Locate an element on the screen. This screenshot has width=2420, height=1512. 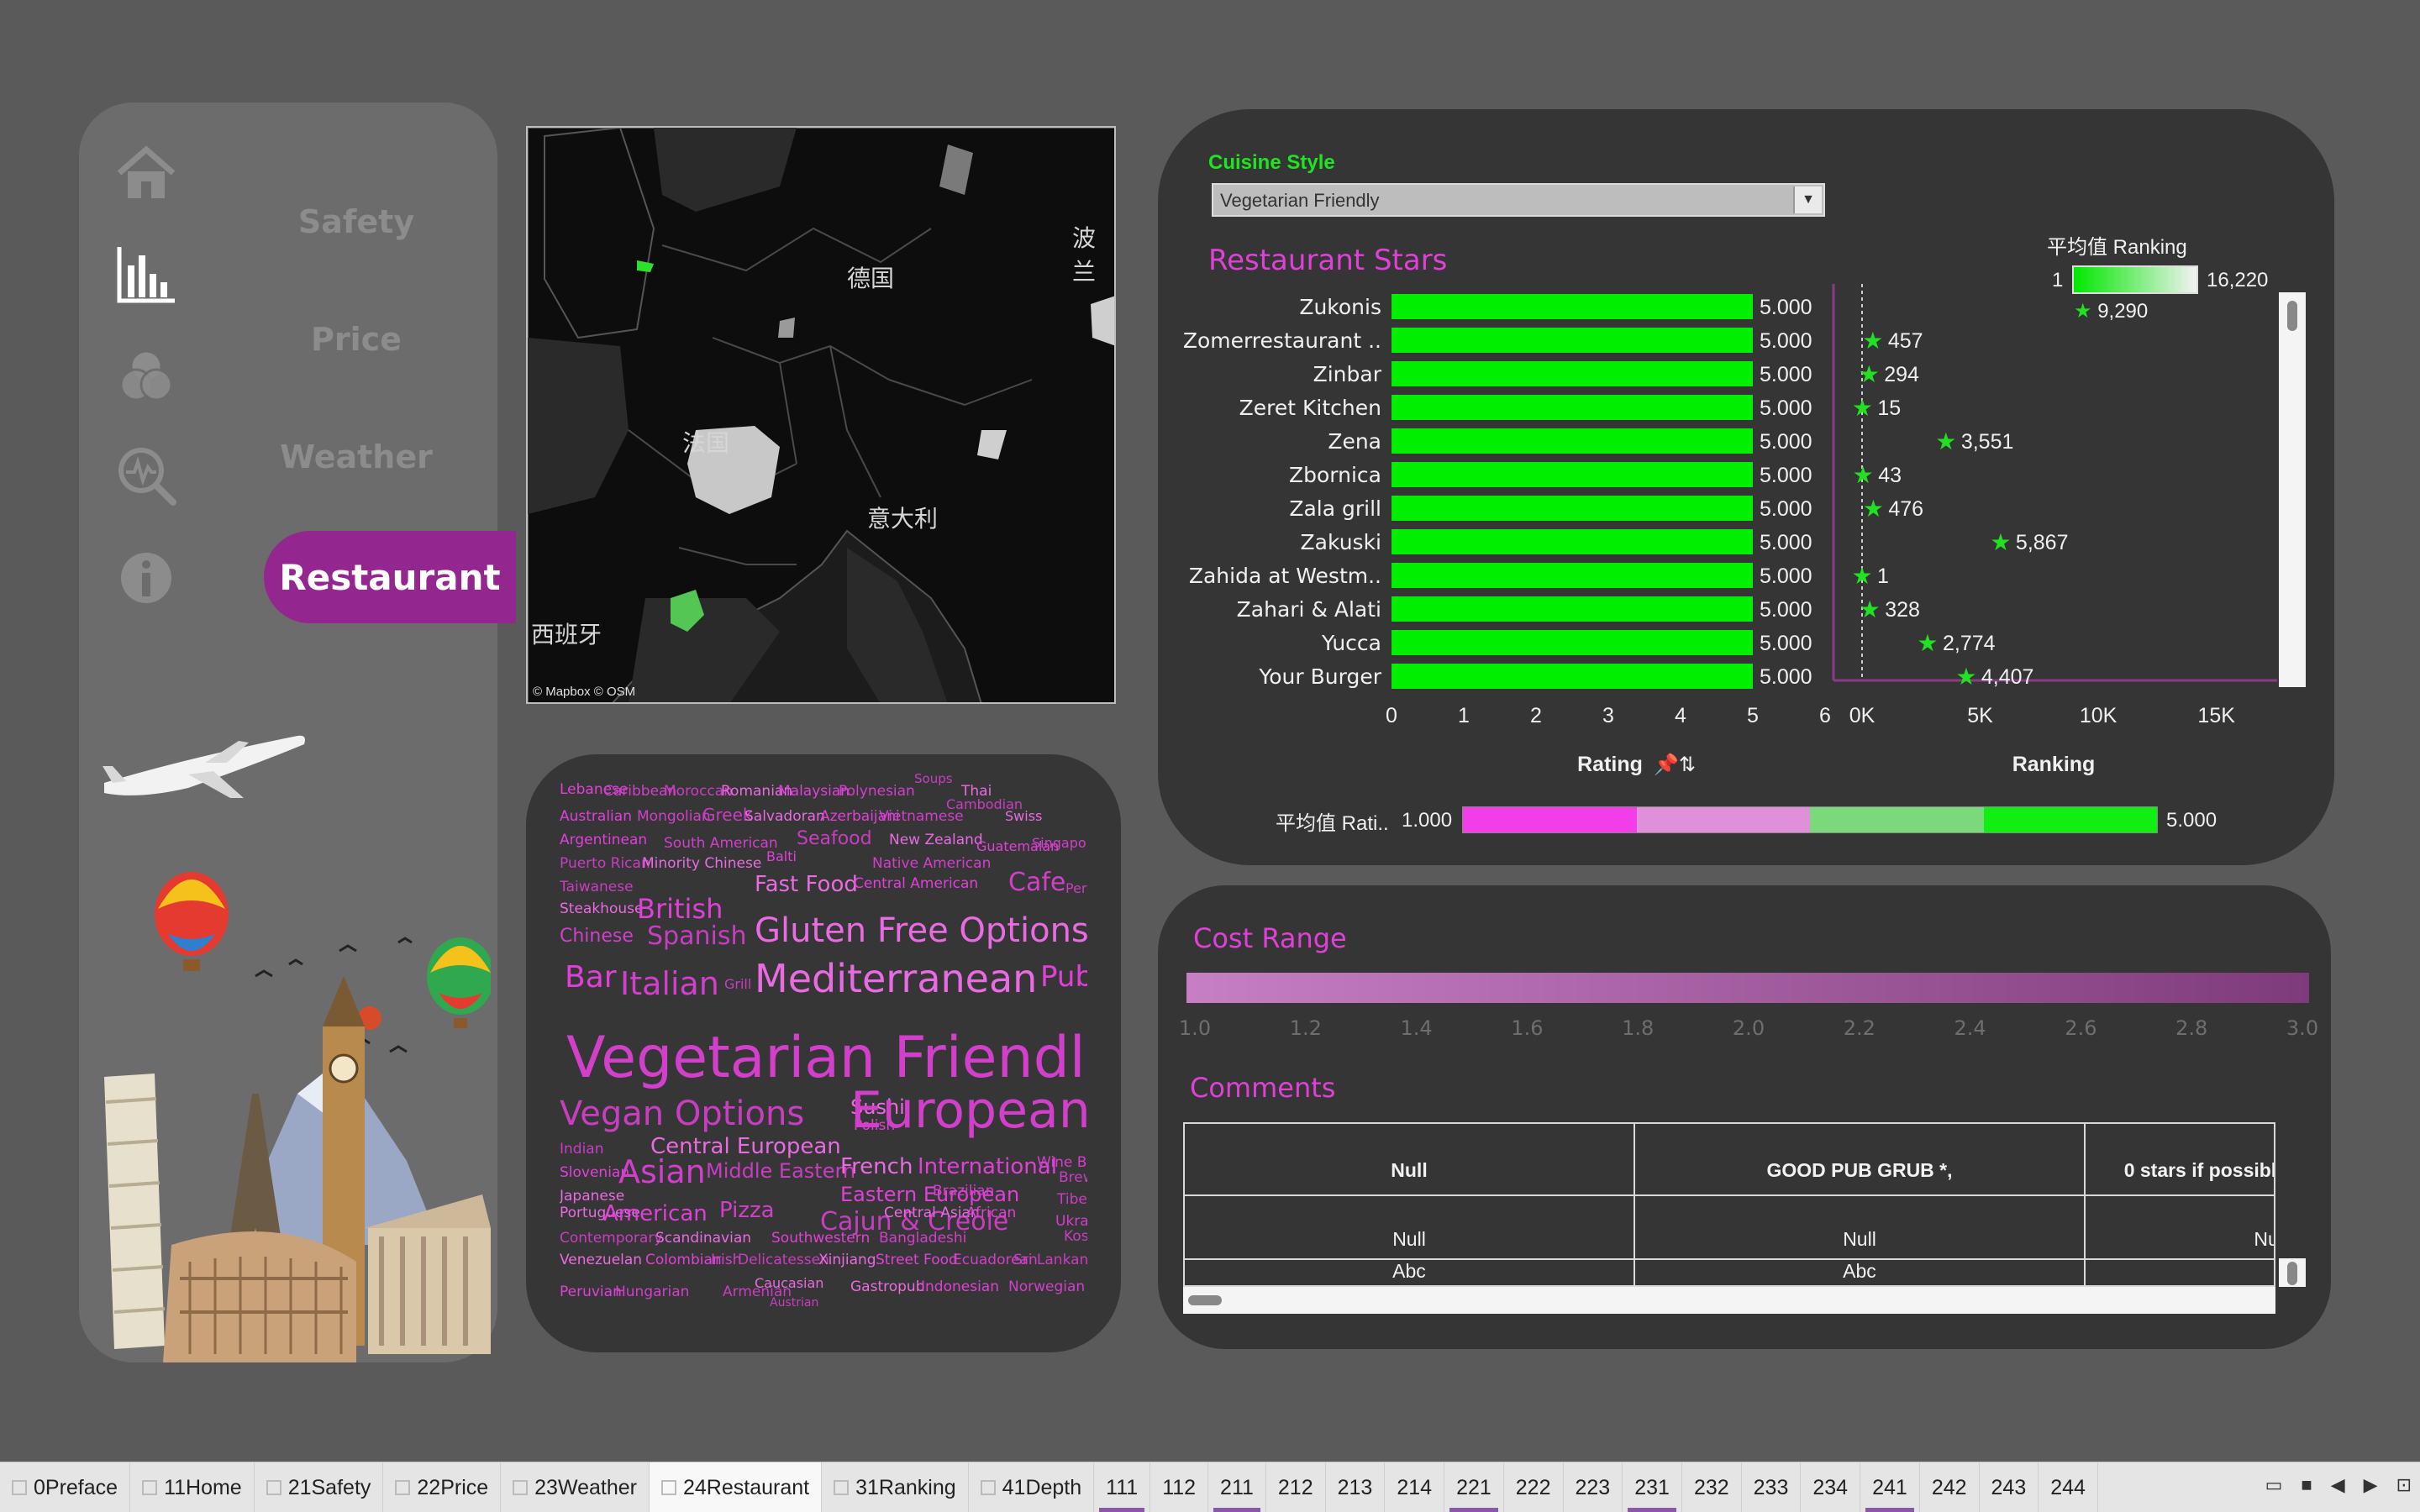
info-icon is located at coordinates (146, 578).